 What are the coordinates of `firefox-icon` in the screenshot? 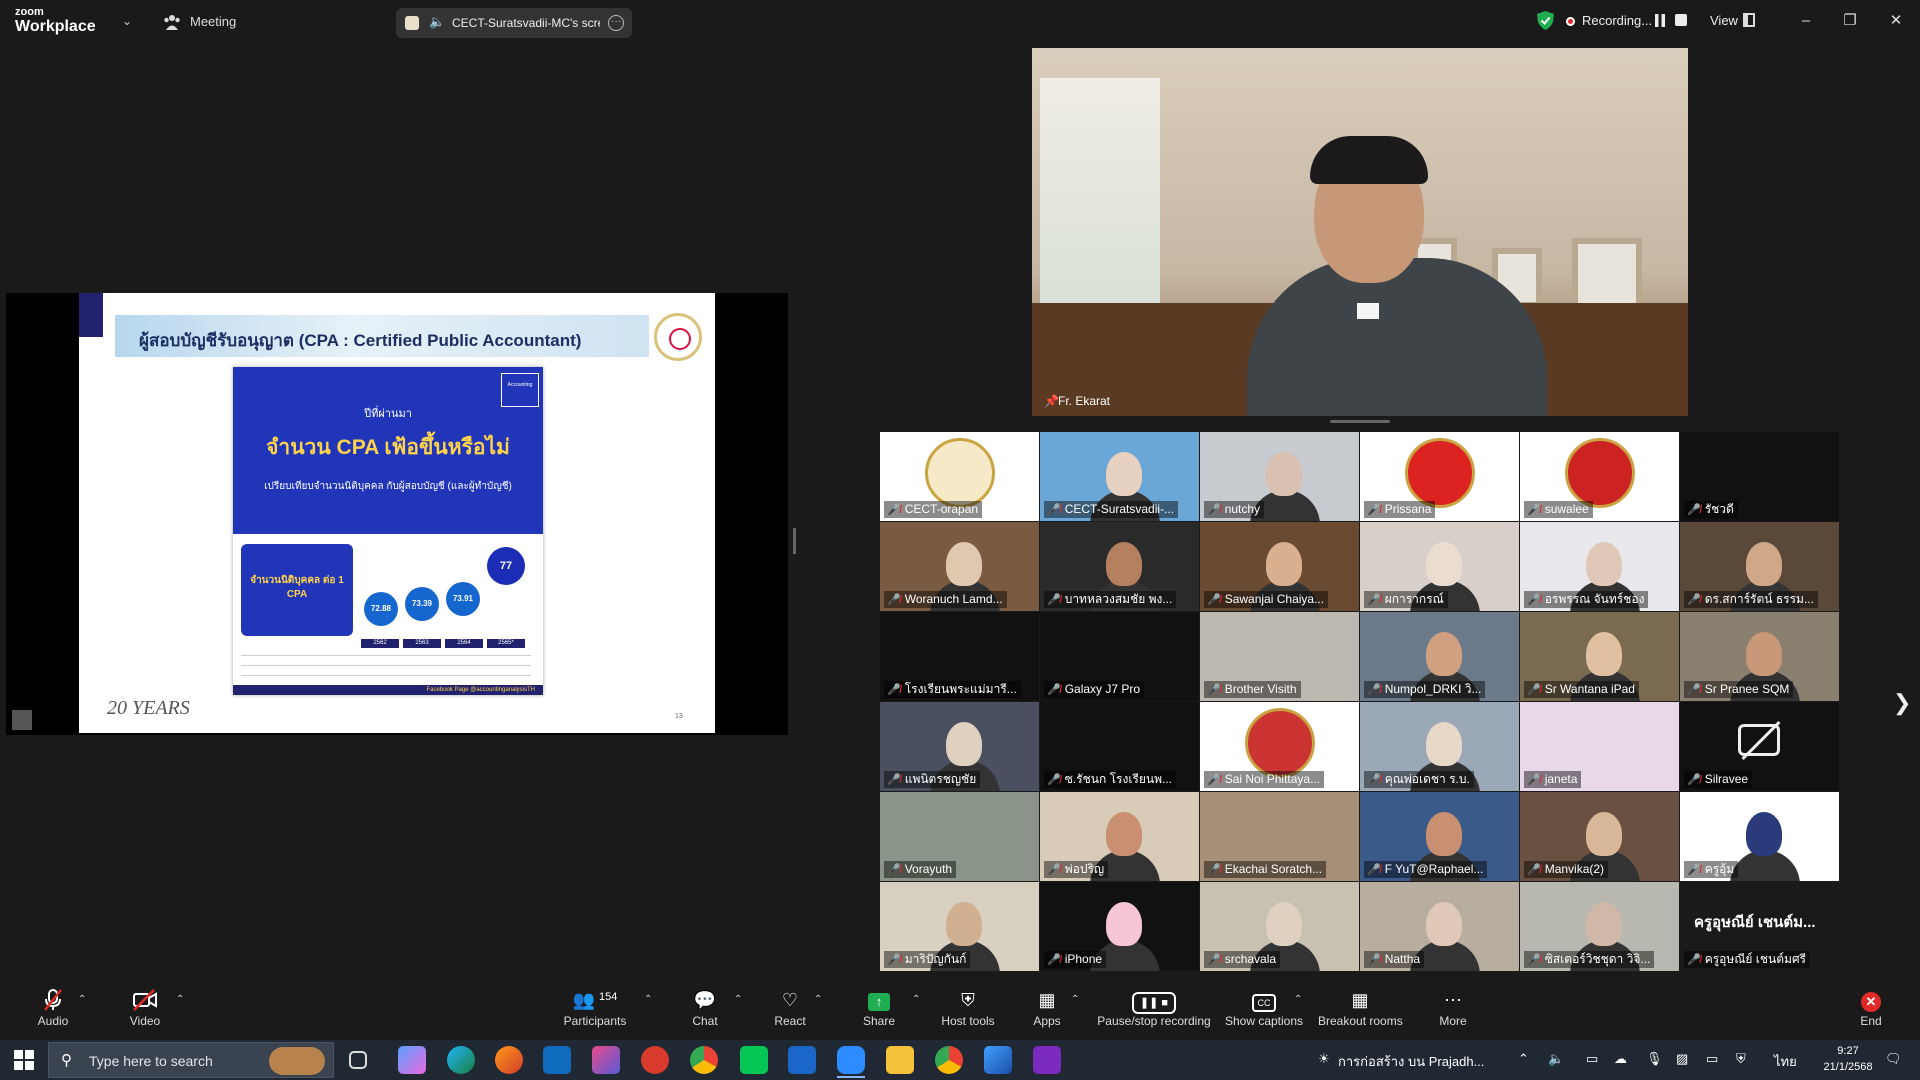 It's located at (509, 1060).